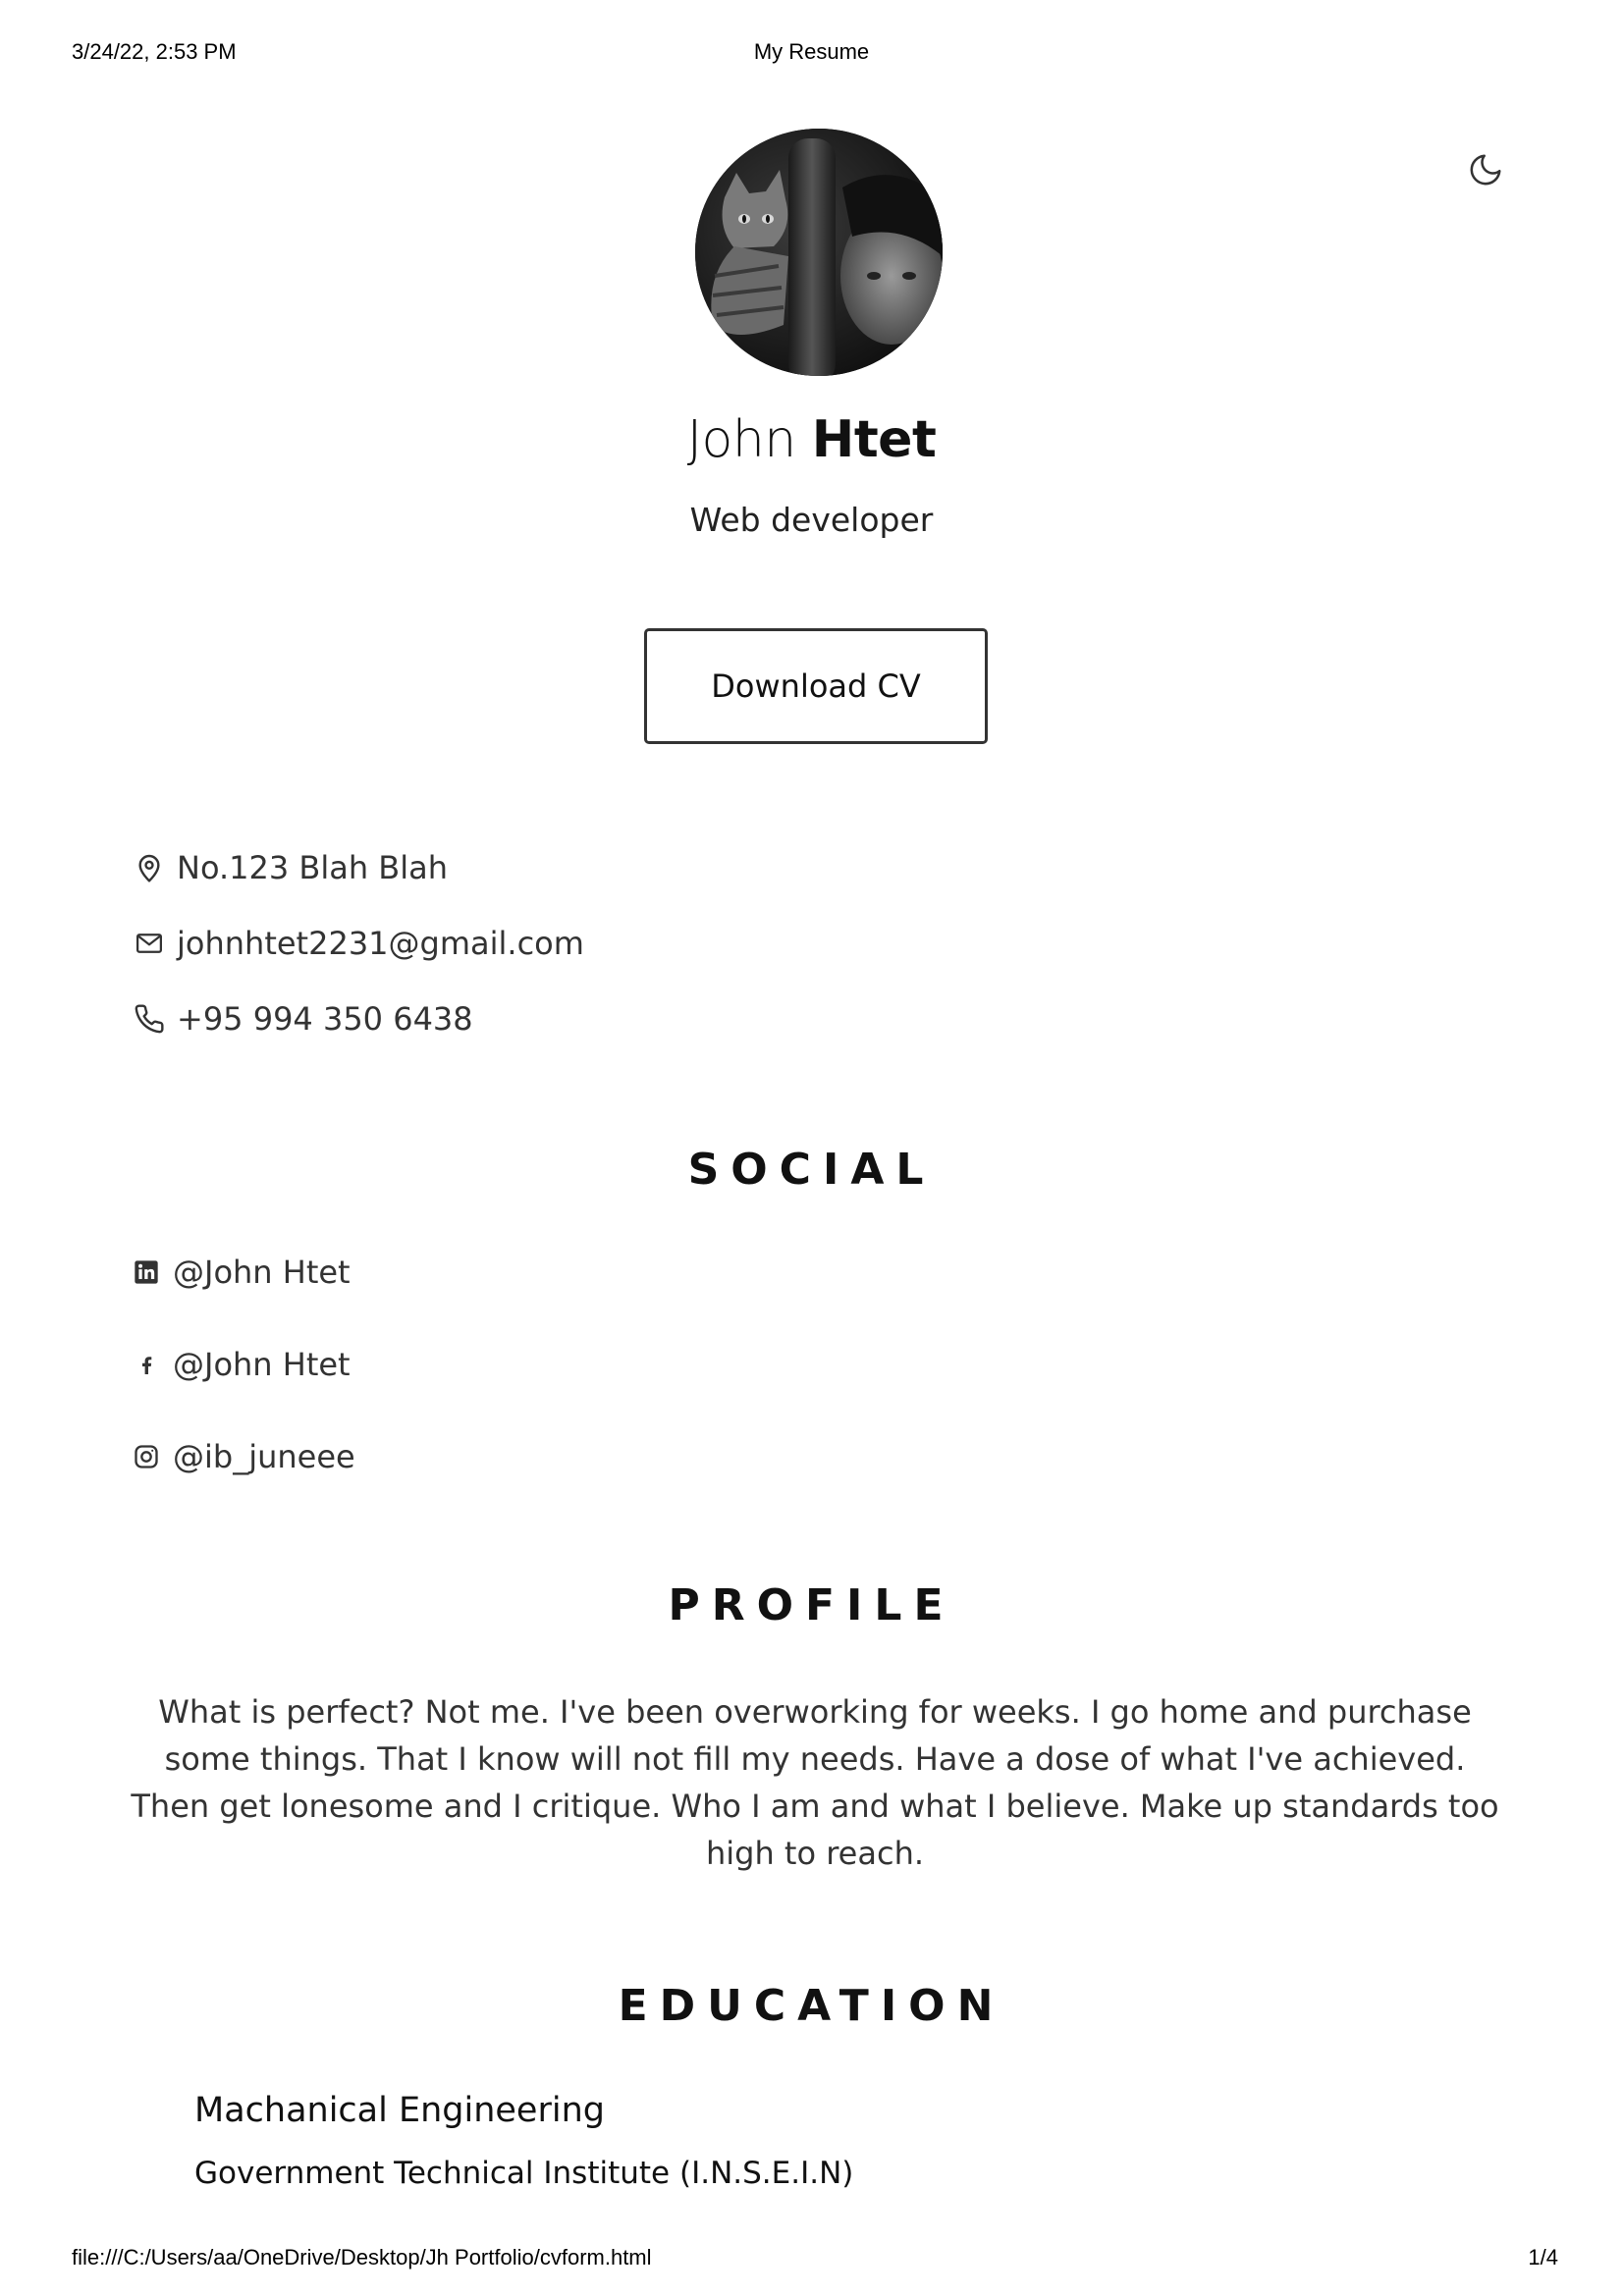  Describe the element at coordinates (819, 252) in the screenshot. I see `avatar` at that location.